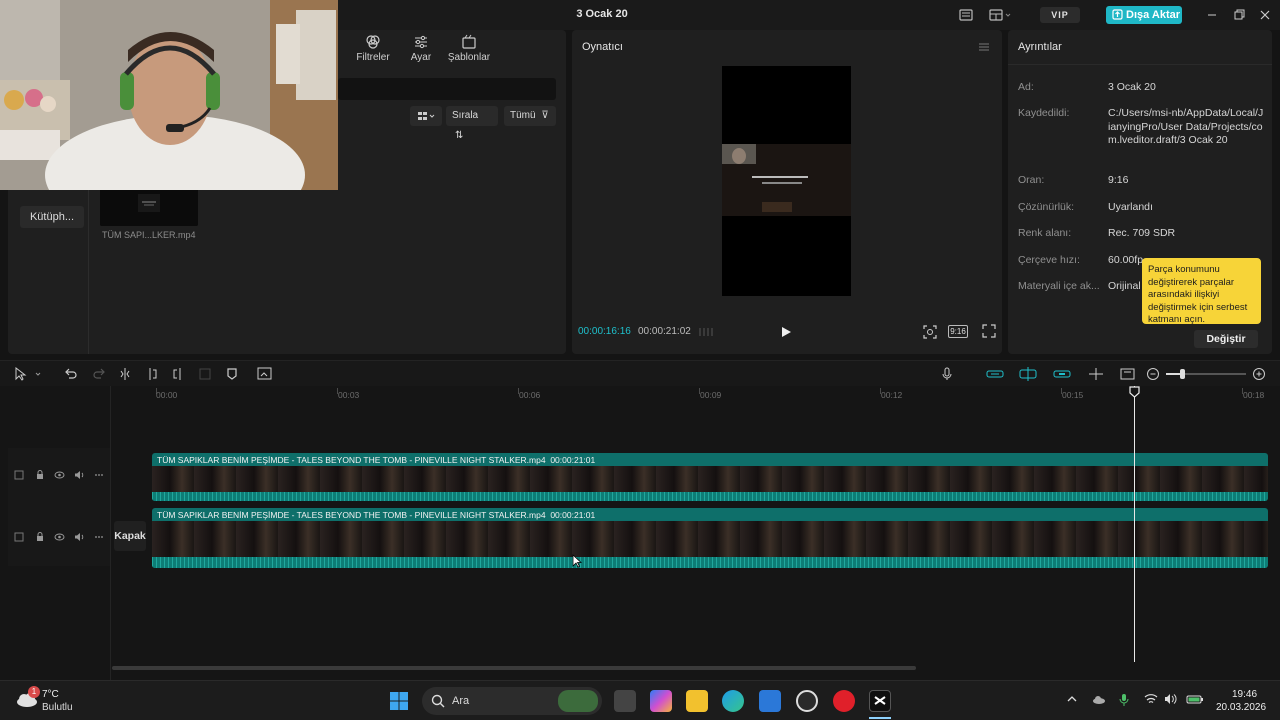 This screenshot has width=1280, height=720. What do you see at coordinates (966, 15) in the screenshot?
I see `shortcut-icon` at bounding box center [966, 15].